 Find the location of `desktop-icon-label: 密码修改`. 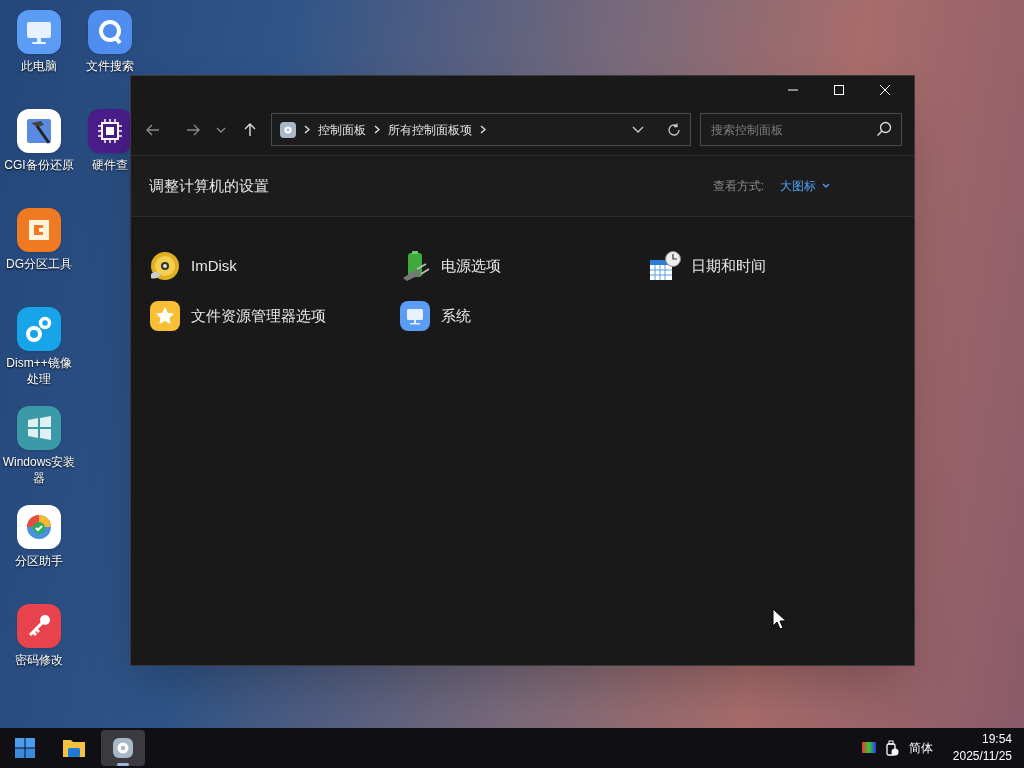

desktop-icon-label: 密码修改 is located at coordinates (39, 660).